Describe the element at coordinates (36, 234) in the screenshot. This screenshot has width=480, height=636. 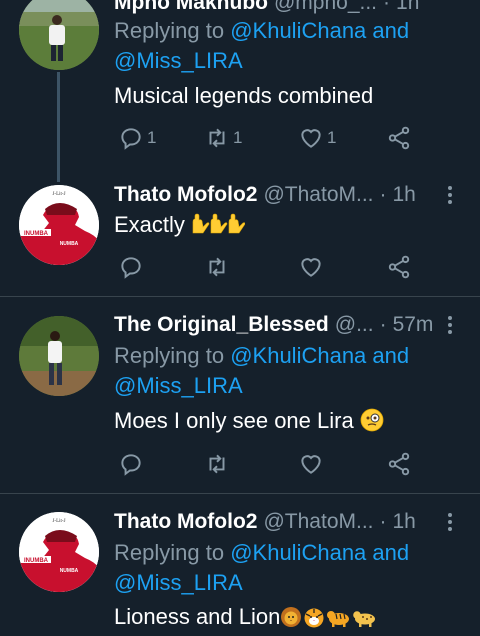
I see `avatar-logo-text: INUMBA` at that location.